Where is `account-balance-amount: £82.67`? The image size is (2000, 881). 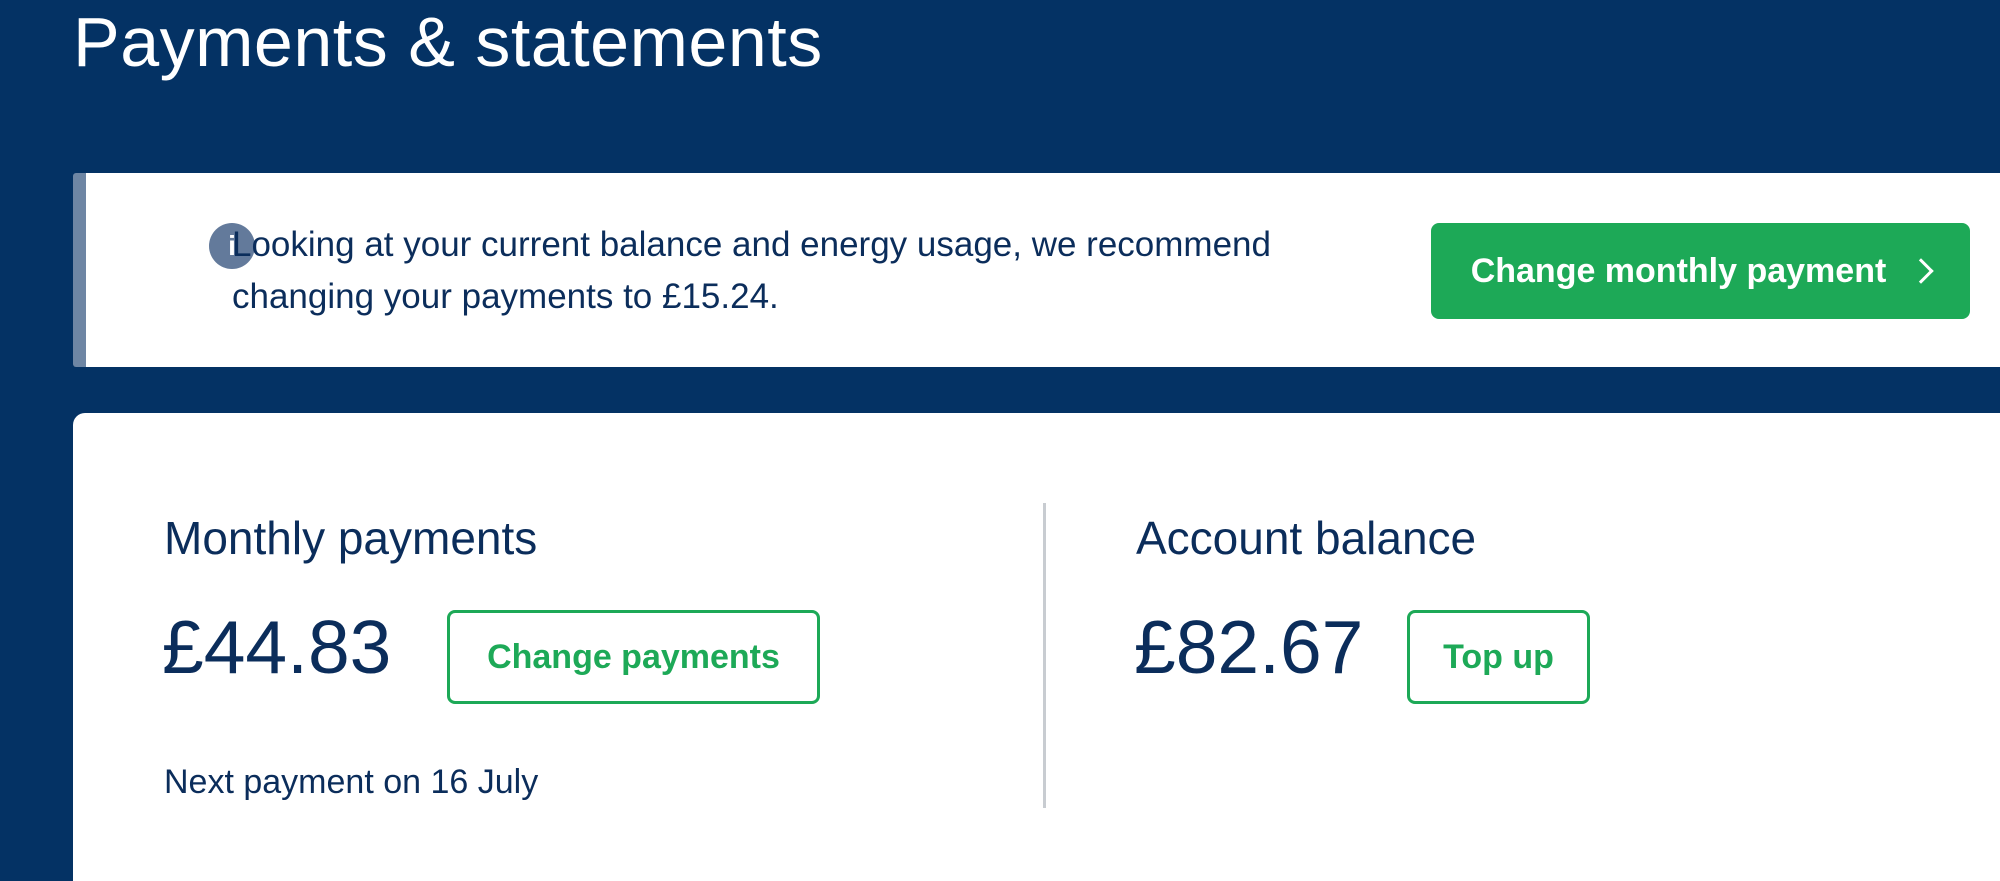
account-balance-amount: £82.67 is located at coordinates (1249, 647).